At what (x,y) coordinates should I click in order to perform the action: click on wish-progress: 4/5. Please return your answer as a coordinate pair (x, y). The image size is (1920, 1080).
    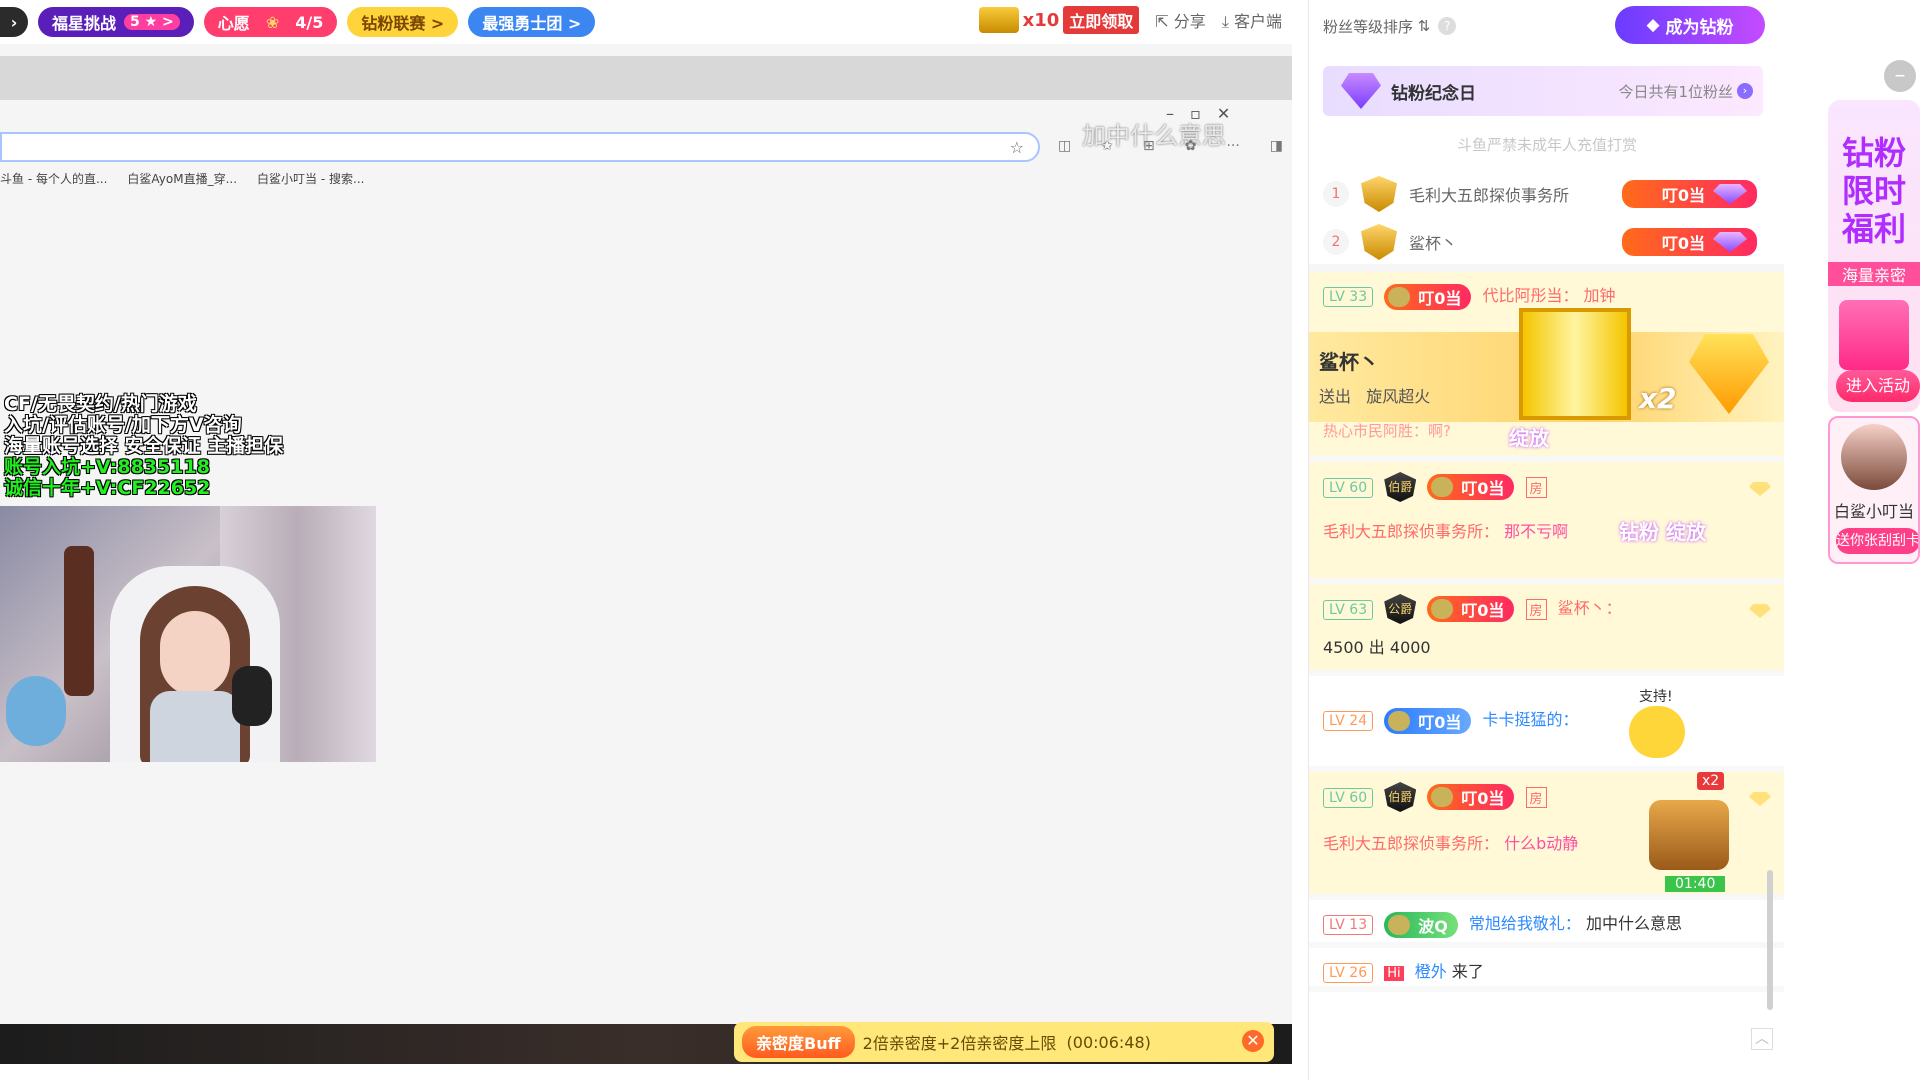
    Looking at the image, I should click on (309, 22).